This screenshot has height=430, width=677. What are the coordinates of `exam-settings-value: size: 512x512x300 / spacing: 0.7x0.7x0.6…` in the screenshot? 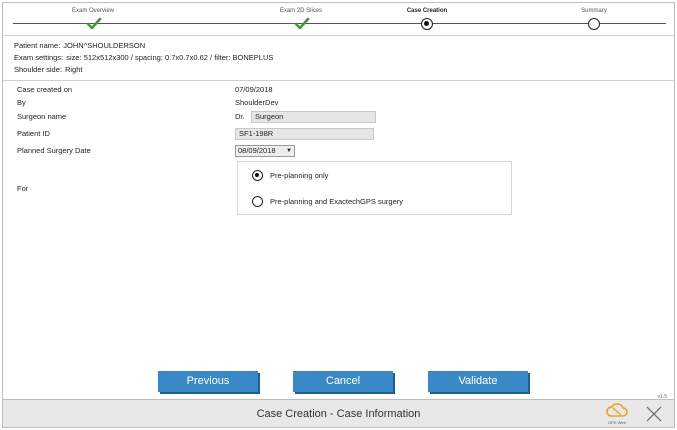 It's located at (170, 57).